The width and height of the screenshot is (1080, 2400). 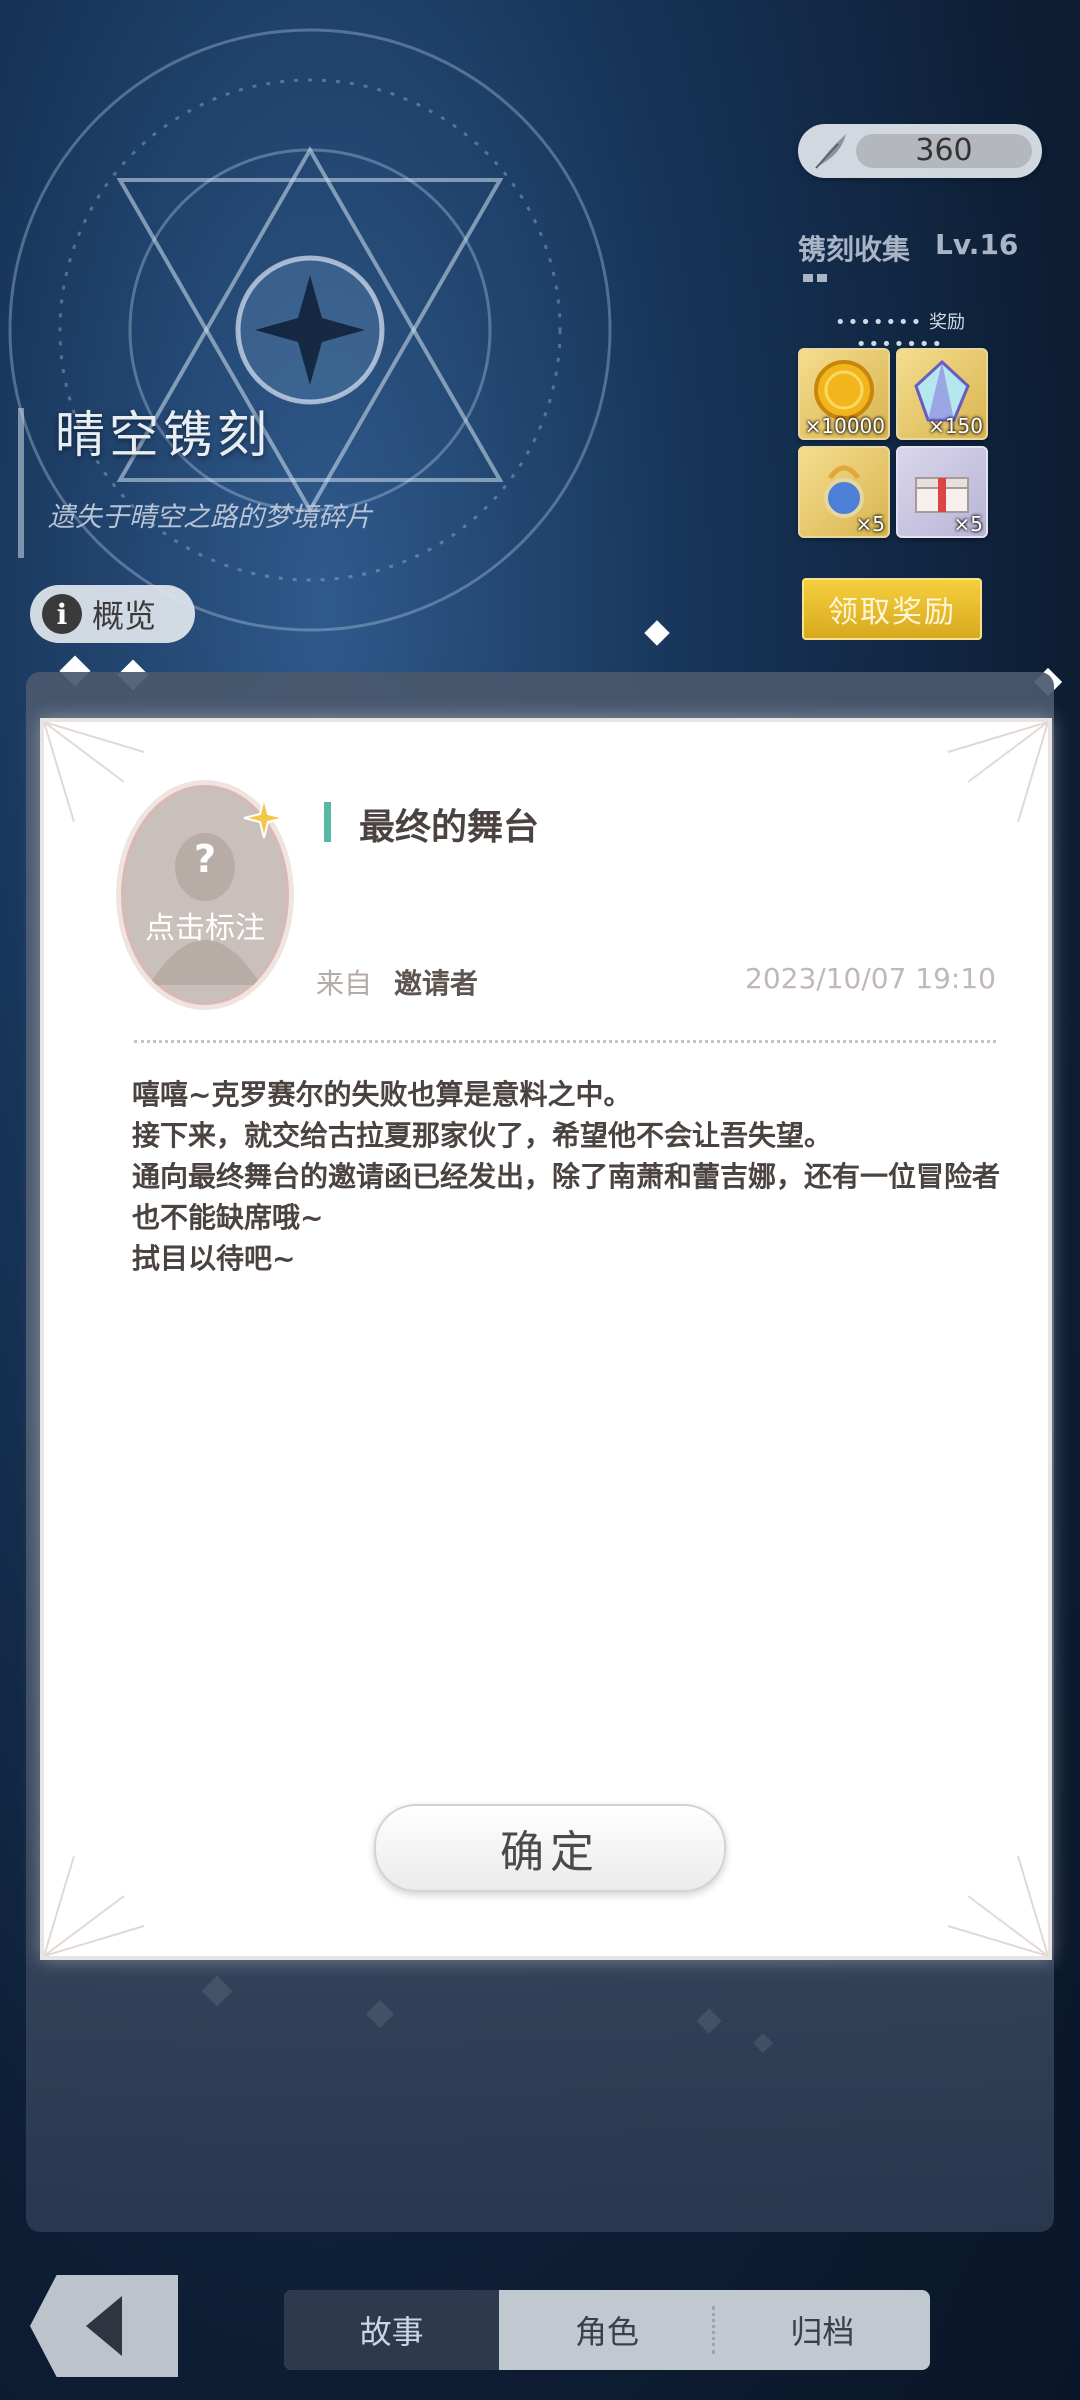 What do you see at coordinates (844, 426) in the screenshot?
I see `reward-qty: ×10000` at bounding box center [844, 426].